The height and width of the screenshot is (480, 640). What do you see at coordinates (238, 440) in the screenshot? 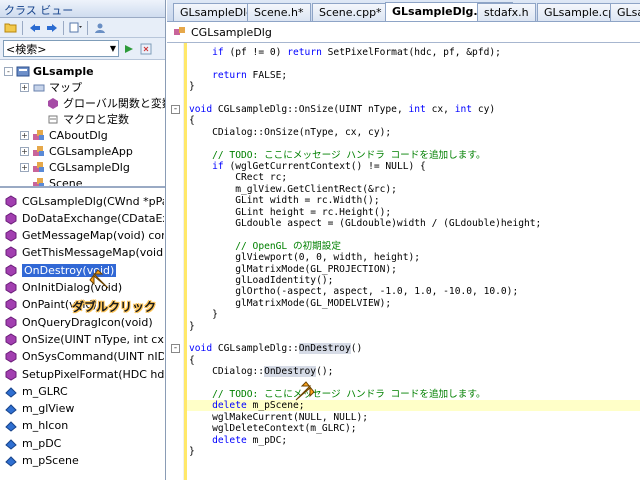
I see `code-line: delete m_pDC;` at bounding box center [238, 440].